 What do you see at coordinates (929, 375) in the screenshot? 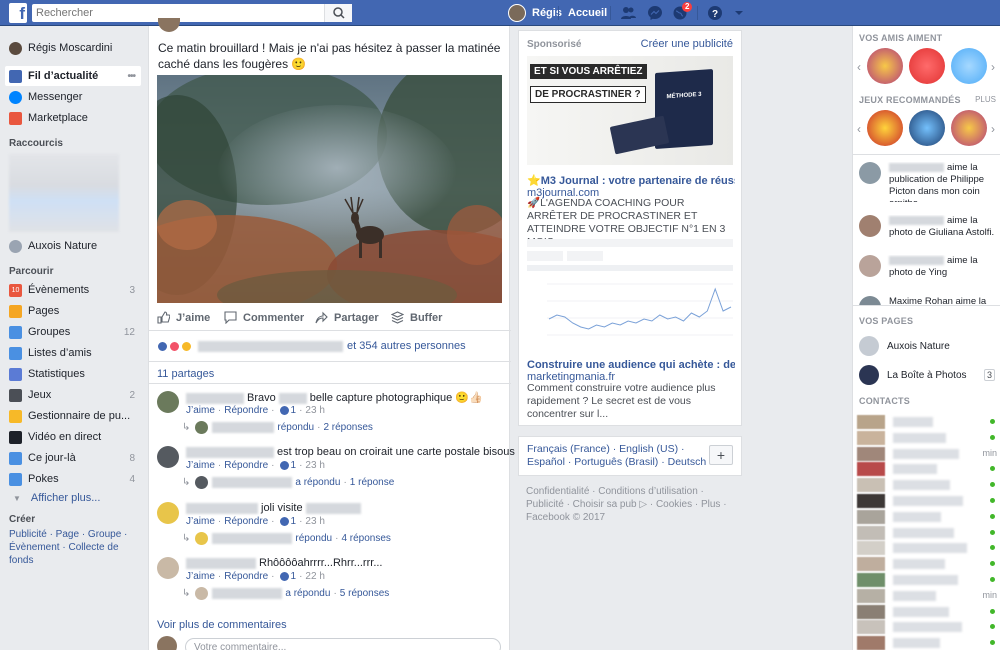
I see `page-item: La Boîte à Photos 3` at bounding box center [929, 375].